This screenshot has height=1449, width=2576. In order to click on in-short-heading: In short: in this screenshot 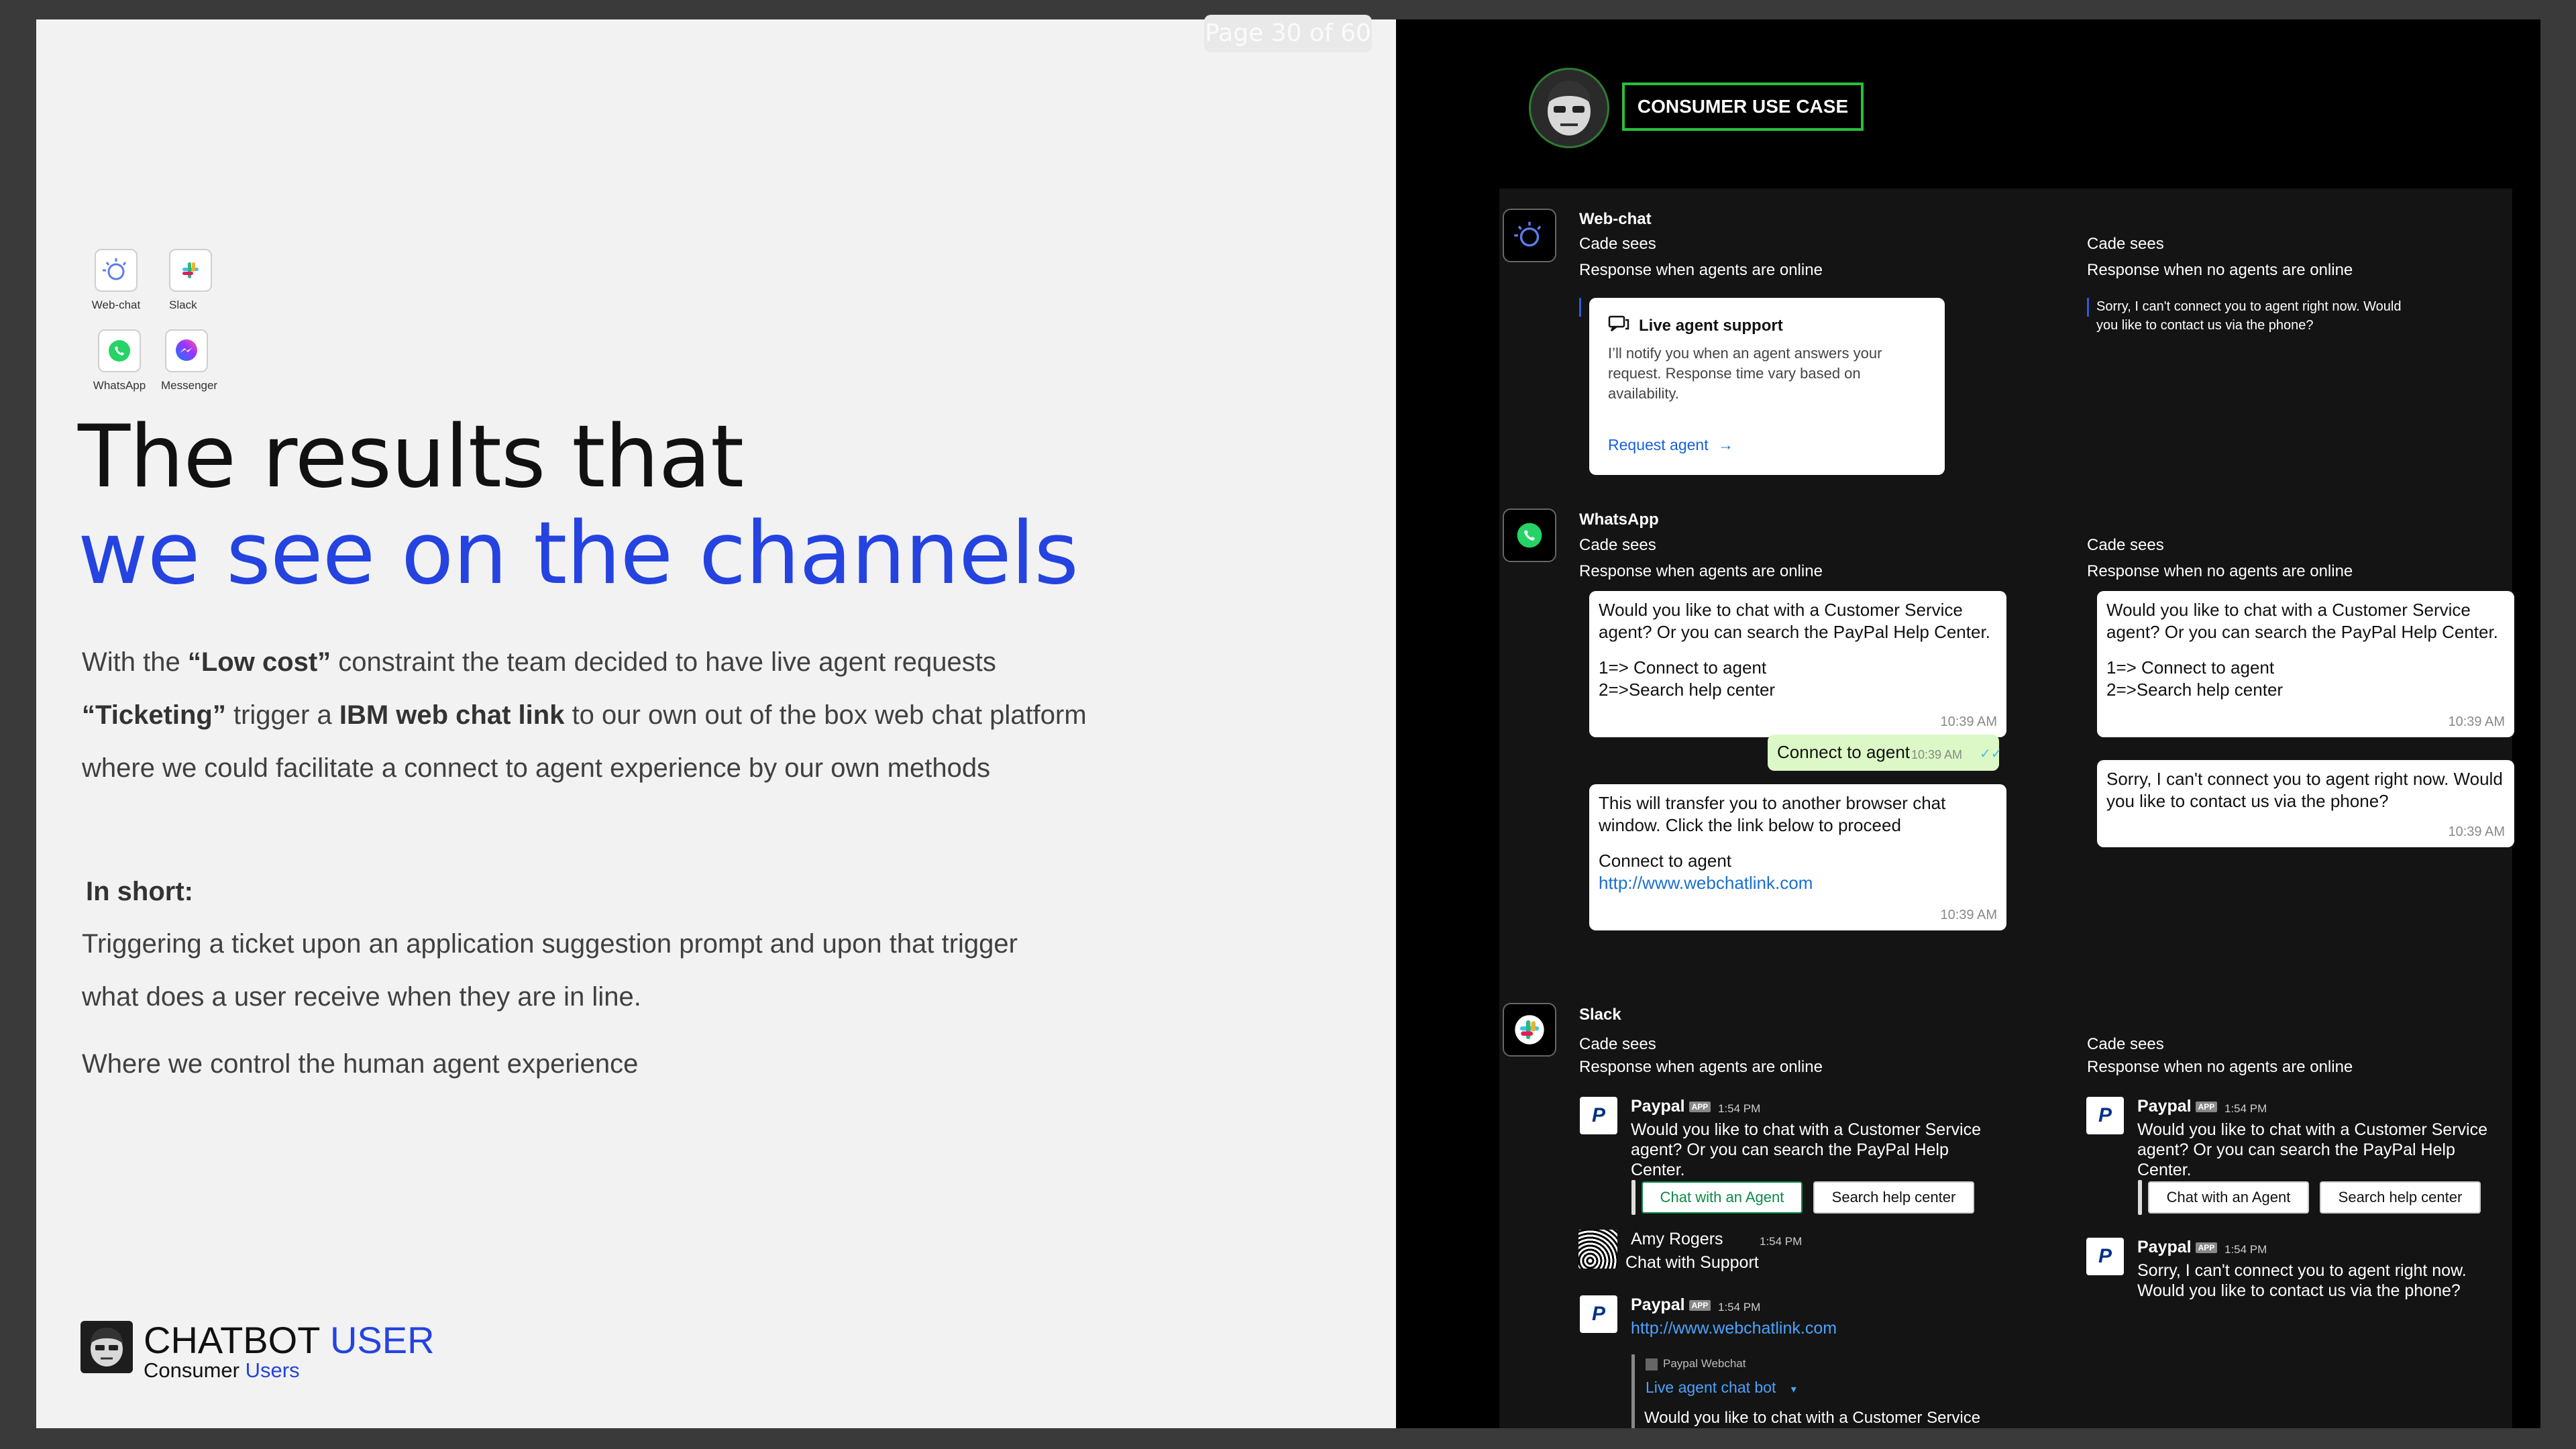, I will do `click(139, 891)`.